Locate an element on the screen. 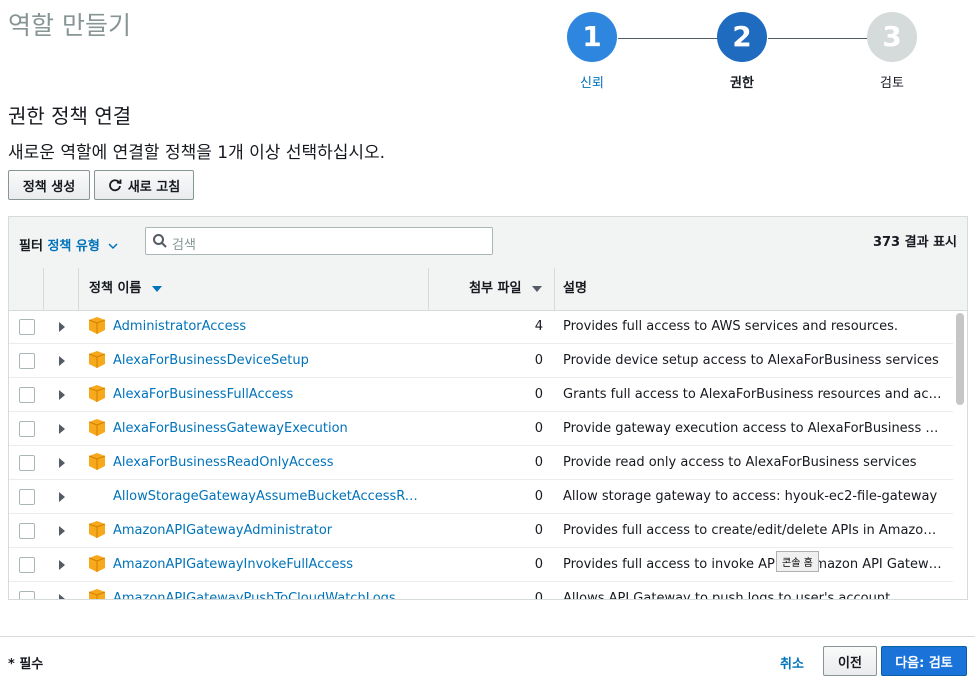 The image size is (975, 685). chevron-down-icon is located at coordinates (113, 246).